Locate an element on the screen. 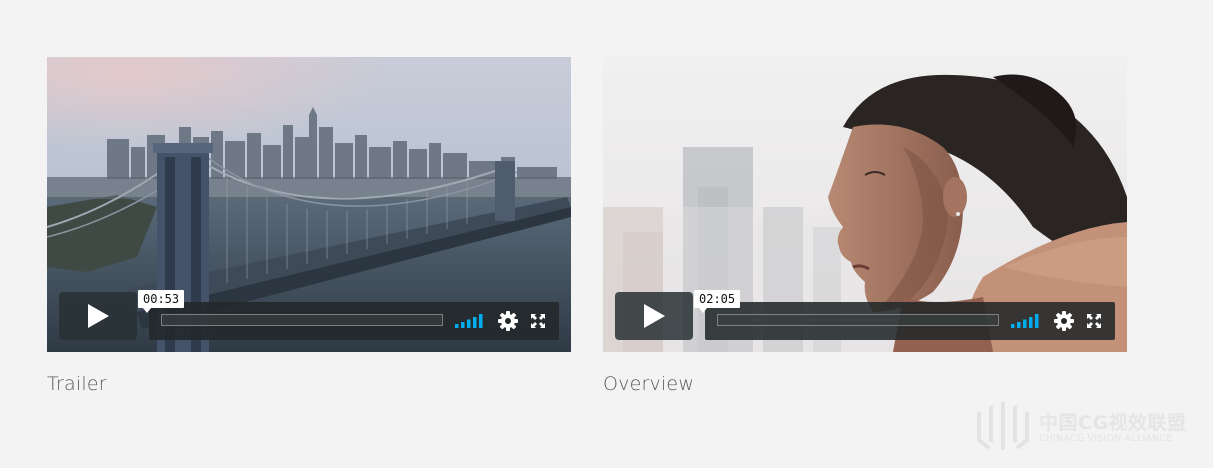  video-caption: Overview is located at coordinates (649, 384).